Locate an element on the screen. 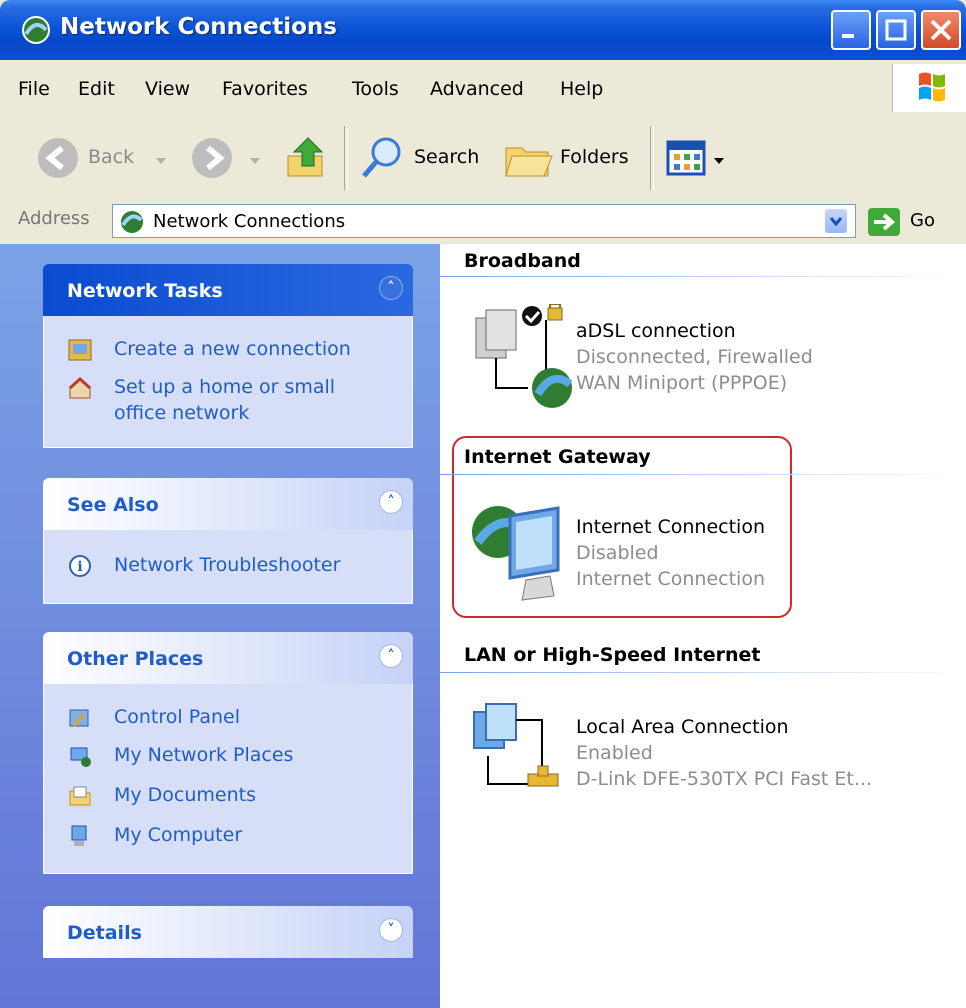  search-label: Search is located at coordinates (447, 157).